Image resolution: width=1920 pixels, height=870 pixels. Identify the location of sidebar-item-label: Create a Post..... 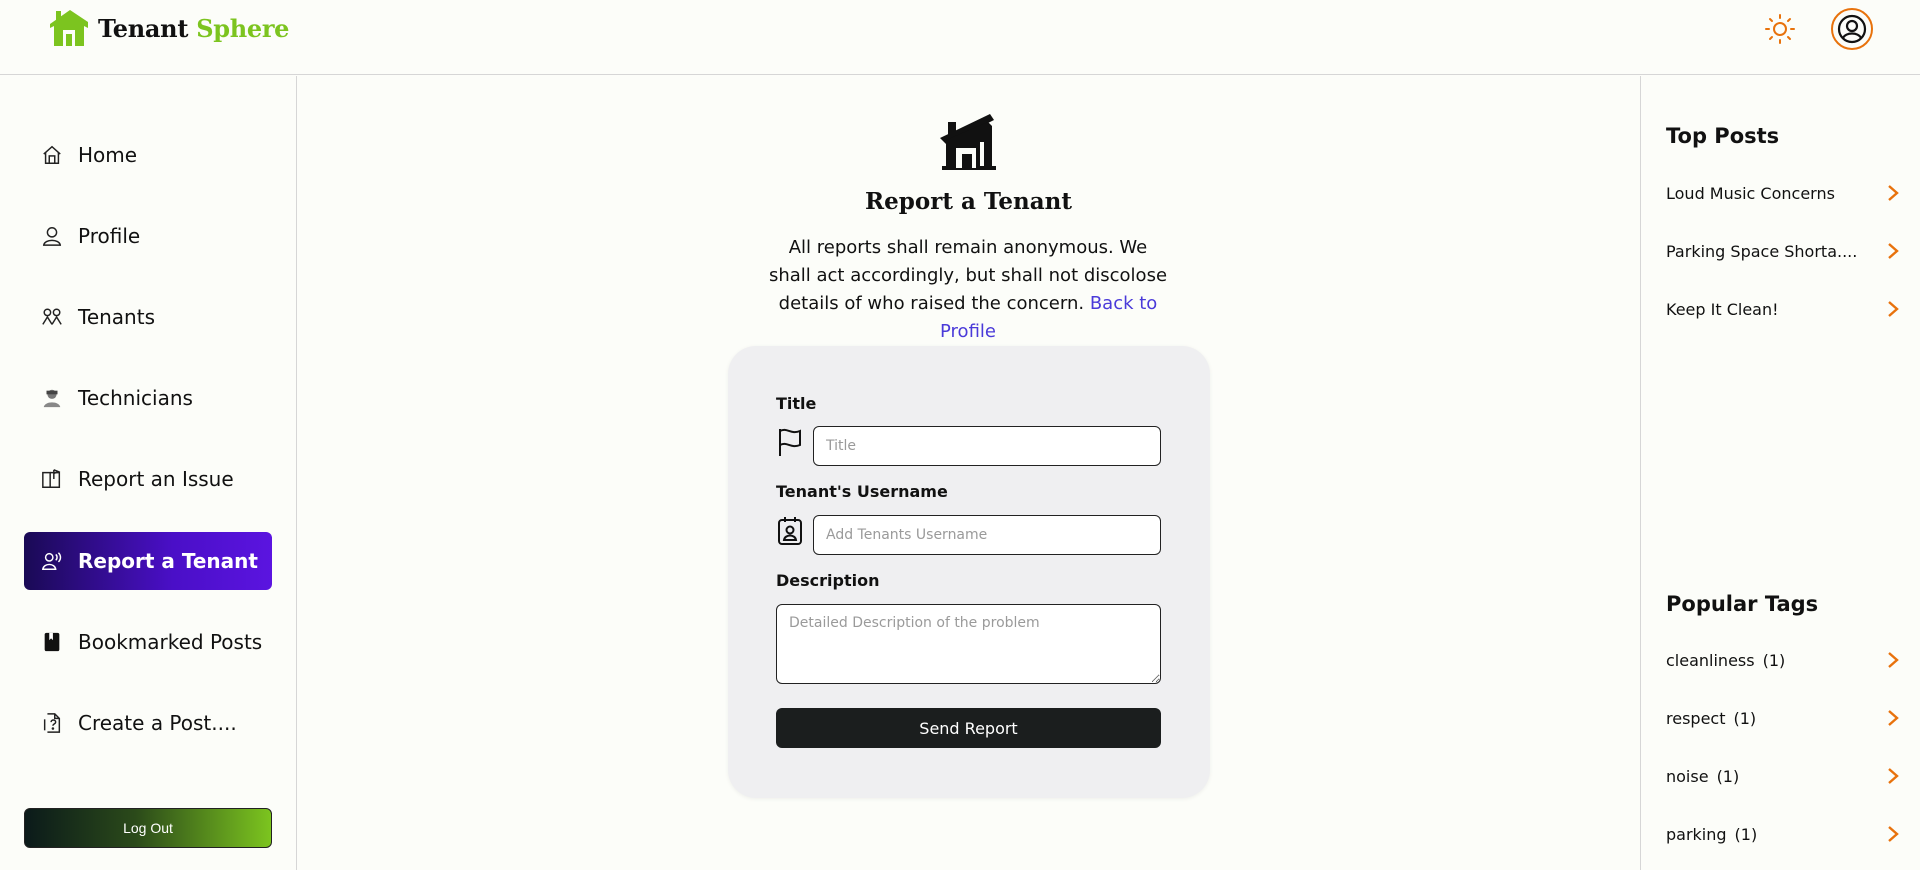
(157, 723).